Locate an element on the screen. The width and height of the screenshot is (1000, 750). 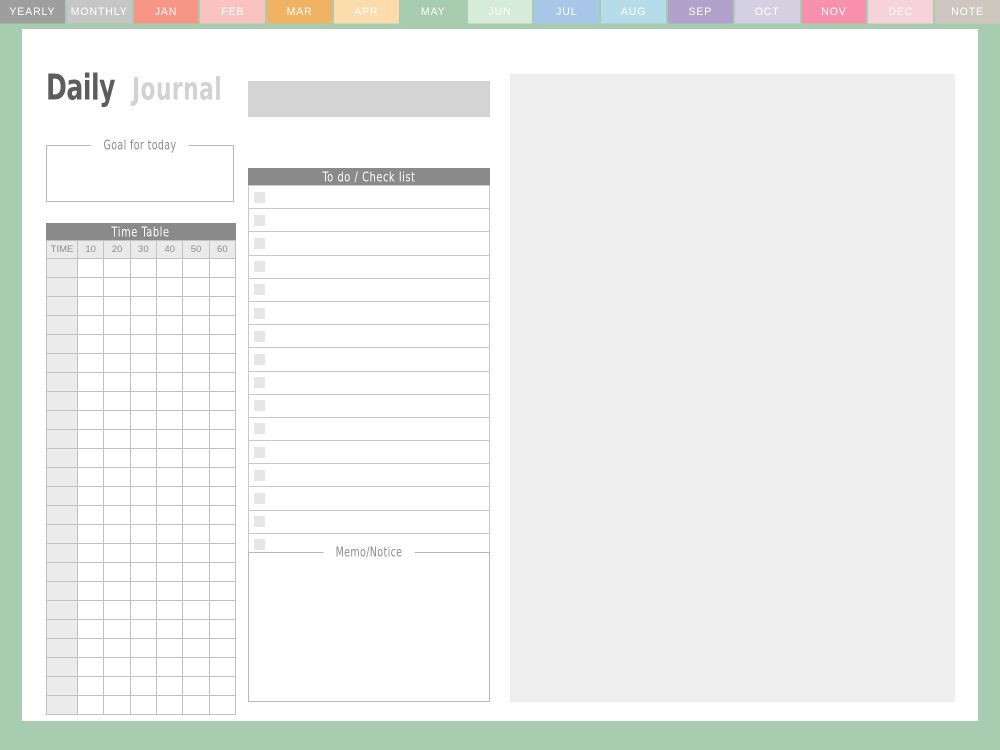
tab-sep: SEP is located at coordinates (700, 12).